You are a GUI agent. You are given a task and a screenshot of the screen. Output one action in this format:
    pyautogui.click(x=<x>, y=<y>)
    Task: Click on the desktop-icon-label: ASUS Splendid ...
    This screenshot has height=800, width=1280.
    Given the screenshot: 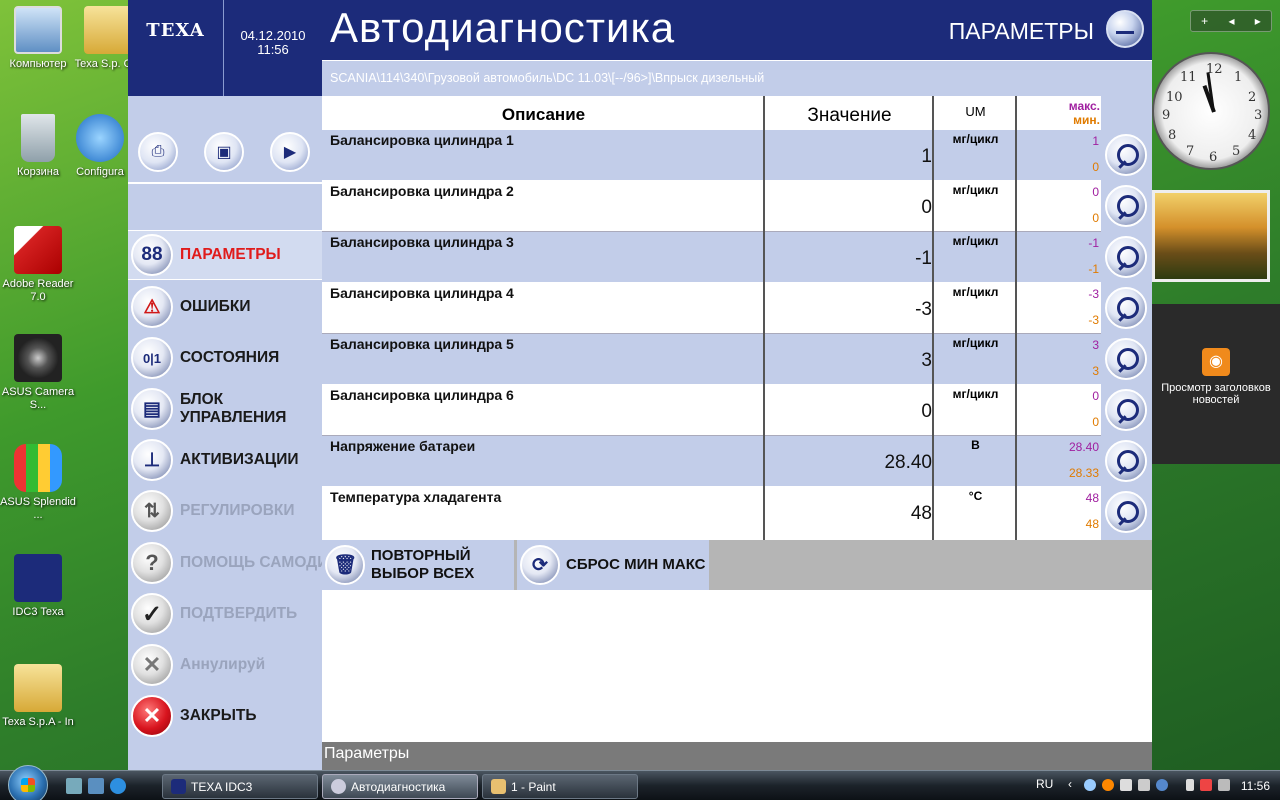 What is the action you would take?
    pyautogui.click(x=38, y=508)
    